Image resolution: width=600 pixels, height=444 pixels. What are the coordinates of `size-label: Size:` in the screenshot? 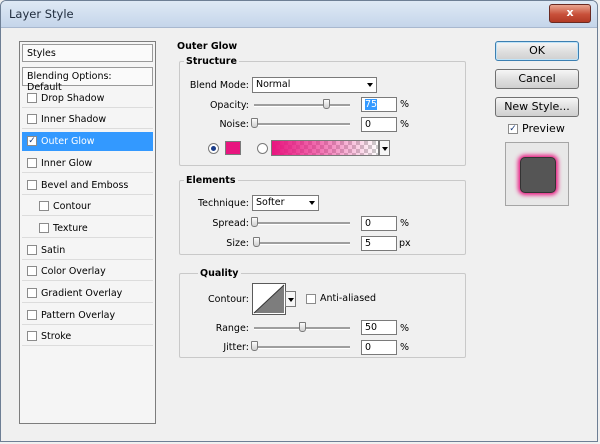 It's located at (237, 243).